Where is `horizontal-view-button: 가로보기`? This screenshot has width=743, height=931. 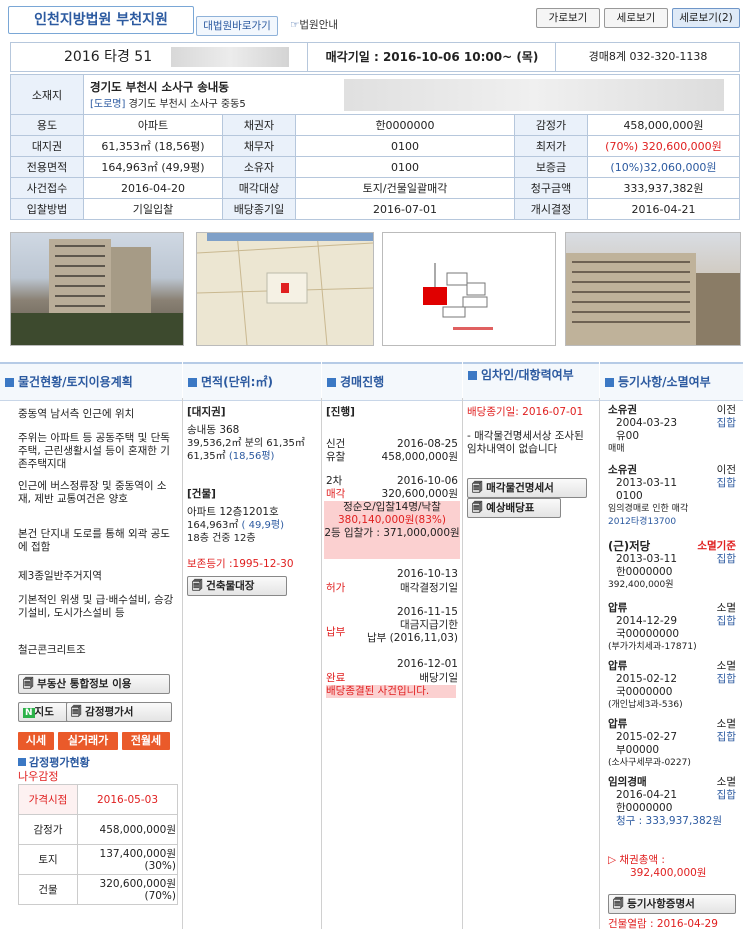
horizontal-view-button: 가로보기 is located at coordinates (568, 18).